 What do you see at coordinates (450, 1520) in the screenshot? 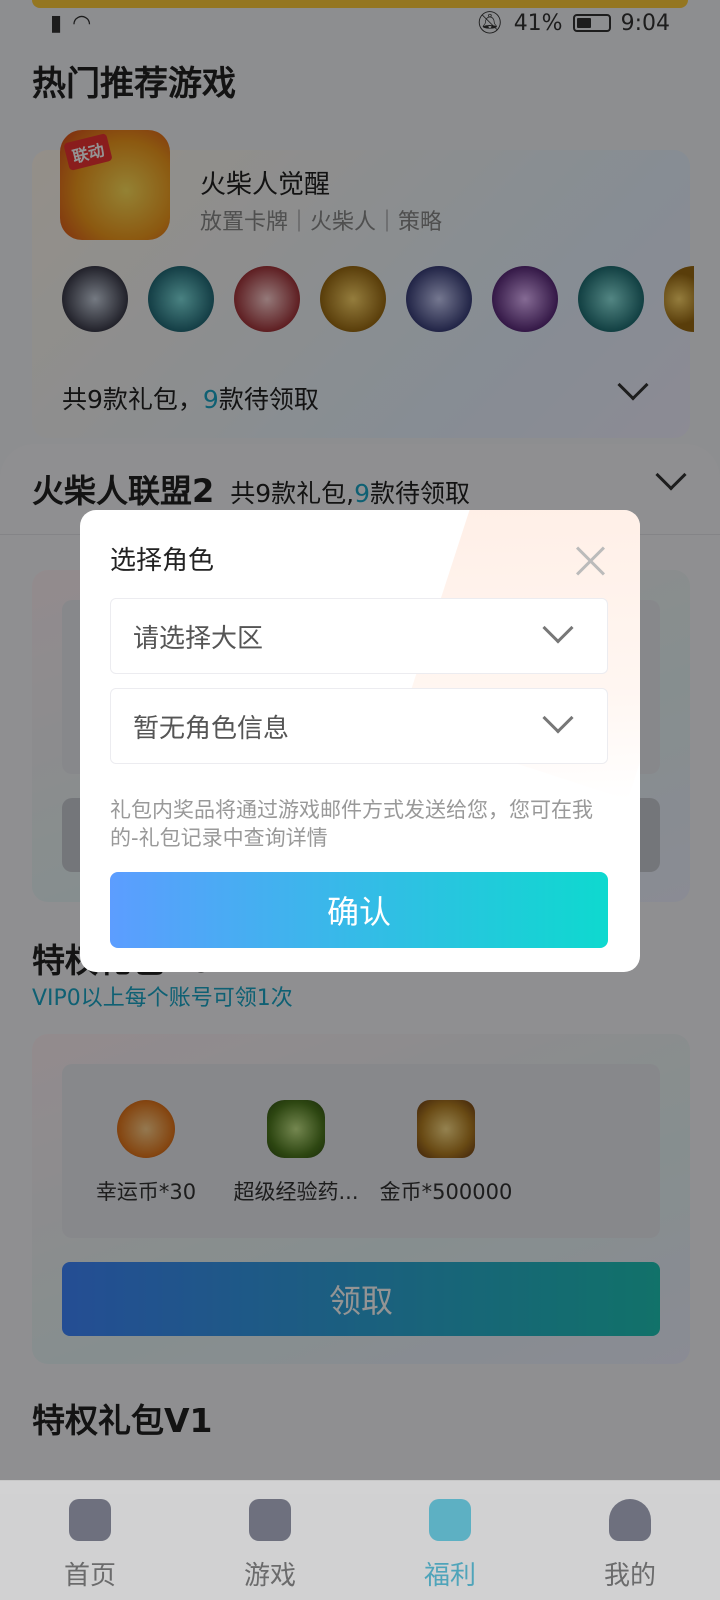
I see `gift-icon` at bounding box center [450, 1520].